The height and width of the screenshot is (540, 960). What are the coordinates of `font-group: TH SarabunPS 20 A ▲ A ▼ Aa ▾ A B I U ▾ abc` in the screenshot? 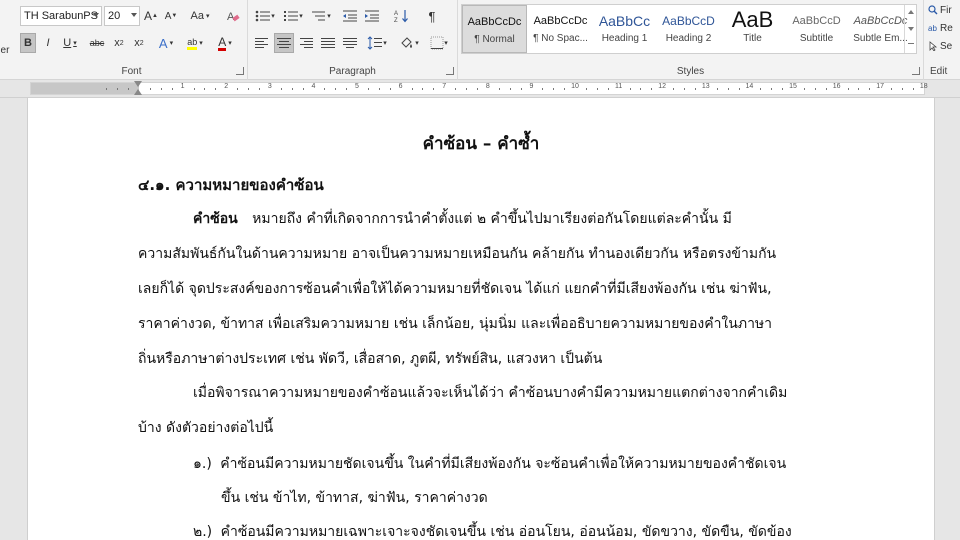 It's located at (132, 40).